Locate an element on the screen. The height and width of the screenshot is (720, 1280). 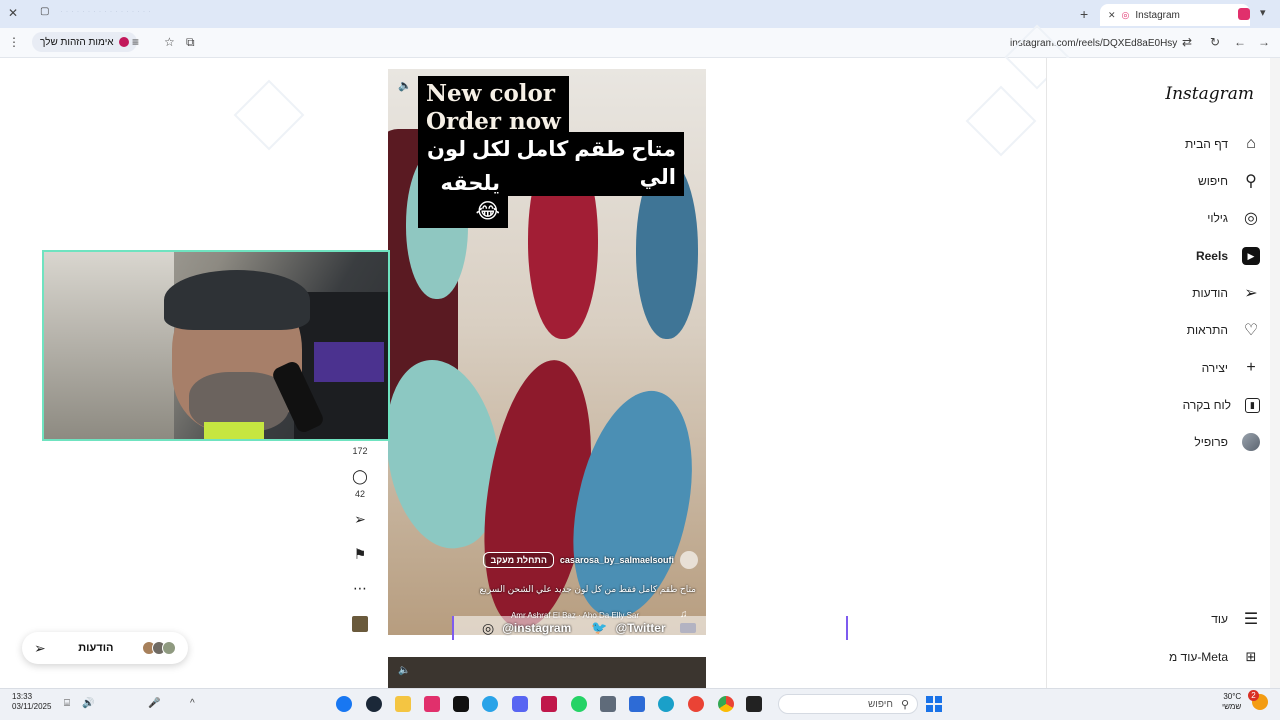
site-settings-icon: ⇄ is located at coordinates (1187, 42).